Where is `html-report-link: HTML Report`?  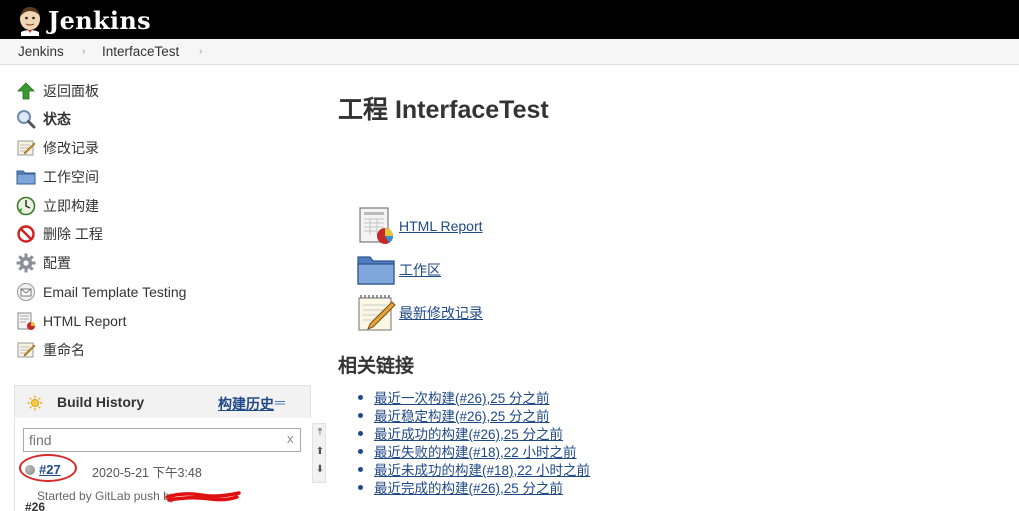
html-report-link: HTML Report is located at coordinates (441, 226).